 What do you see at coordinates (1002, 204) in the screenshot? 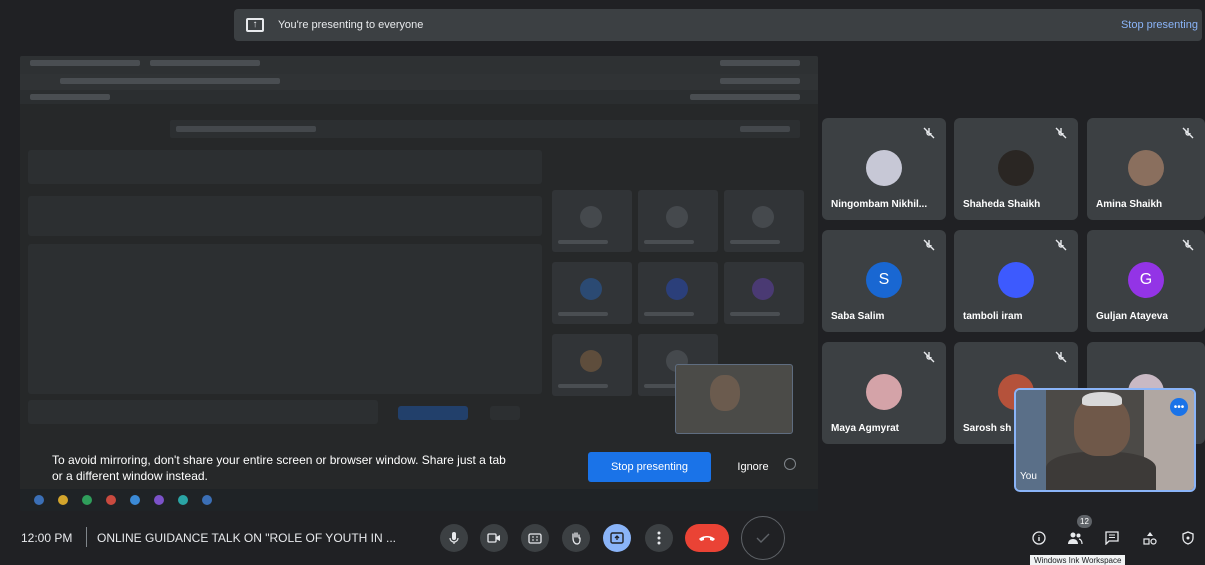
I see `participant-name: Shaheda Shaikh` at bounding box center [1002, 204].